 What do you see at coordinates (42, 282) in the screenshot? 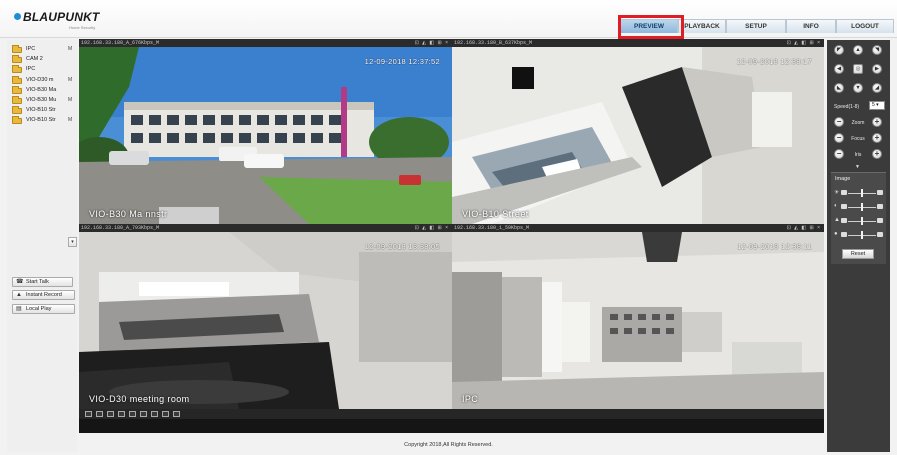
I see `start-talk-button: ☎ Start Talk` at bounding box center [42, 282].